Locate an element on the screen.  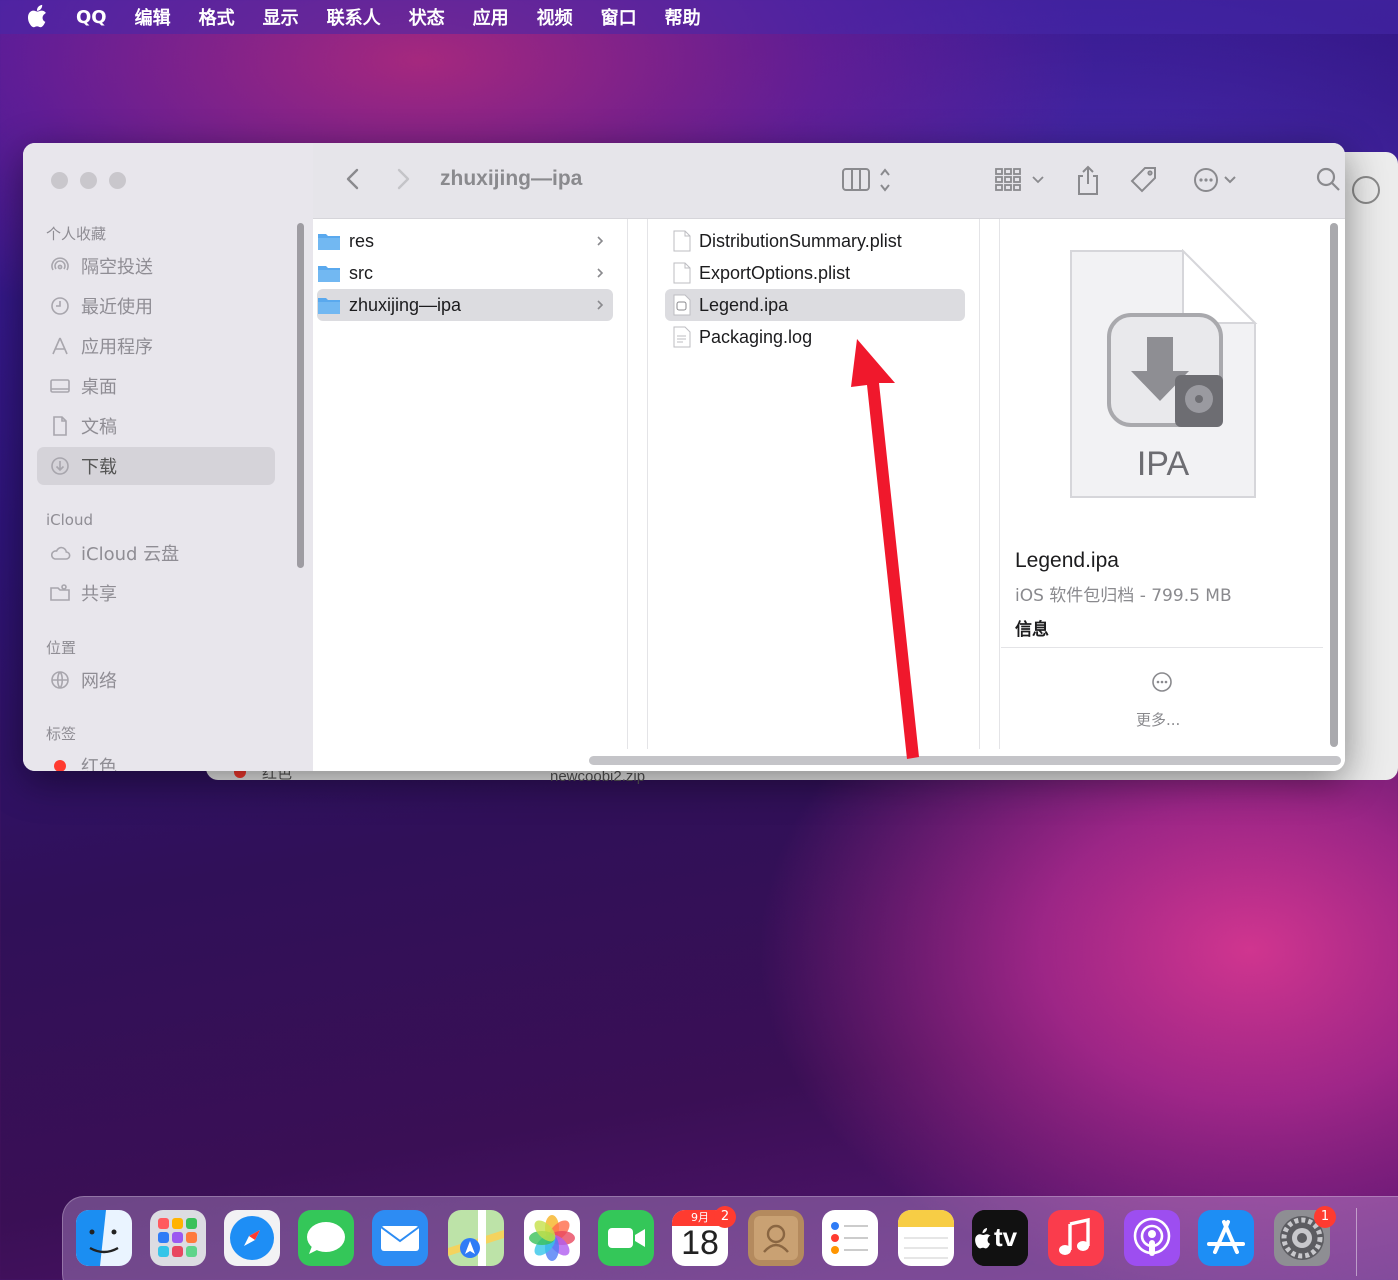
log-file-icon is located at coordinates (682, 337).